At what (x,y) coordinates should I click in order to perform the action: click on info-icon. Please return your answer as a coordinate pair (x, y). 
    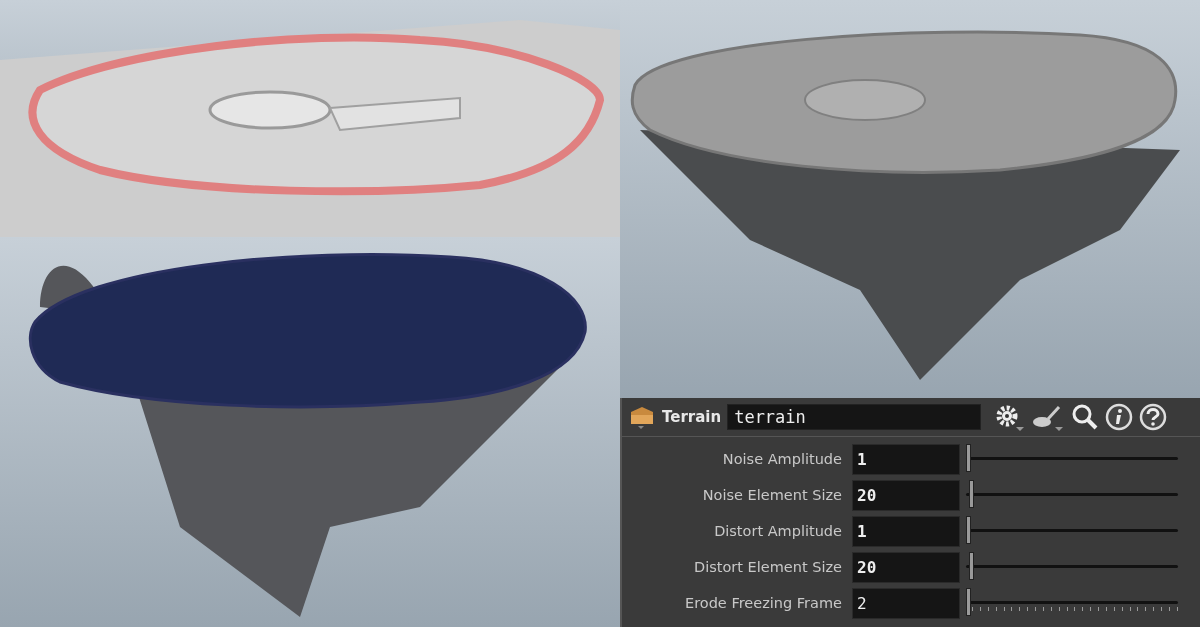
    Looking at the image, I should click on (1119, 417).